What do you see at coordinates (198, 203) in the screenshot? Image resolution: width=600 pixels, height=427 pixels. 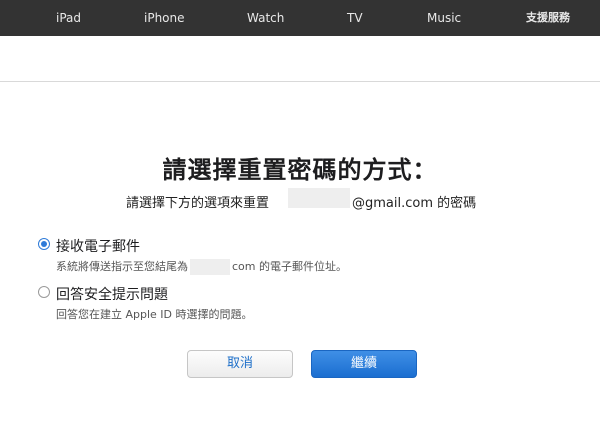 I see `subtitle-prefix: 請選擇下方的選項來重置` at bounding box center [198, 203].